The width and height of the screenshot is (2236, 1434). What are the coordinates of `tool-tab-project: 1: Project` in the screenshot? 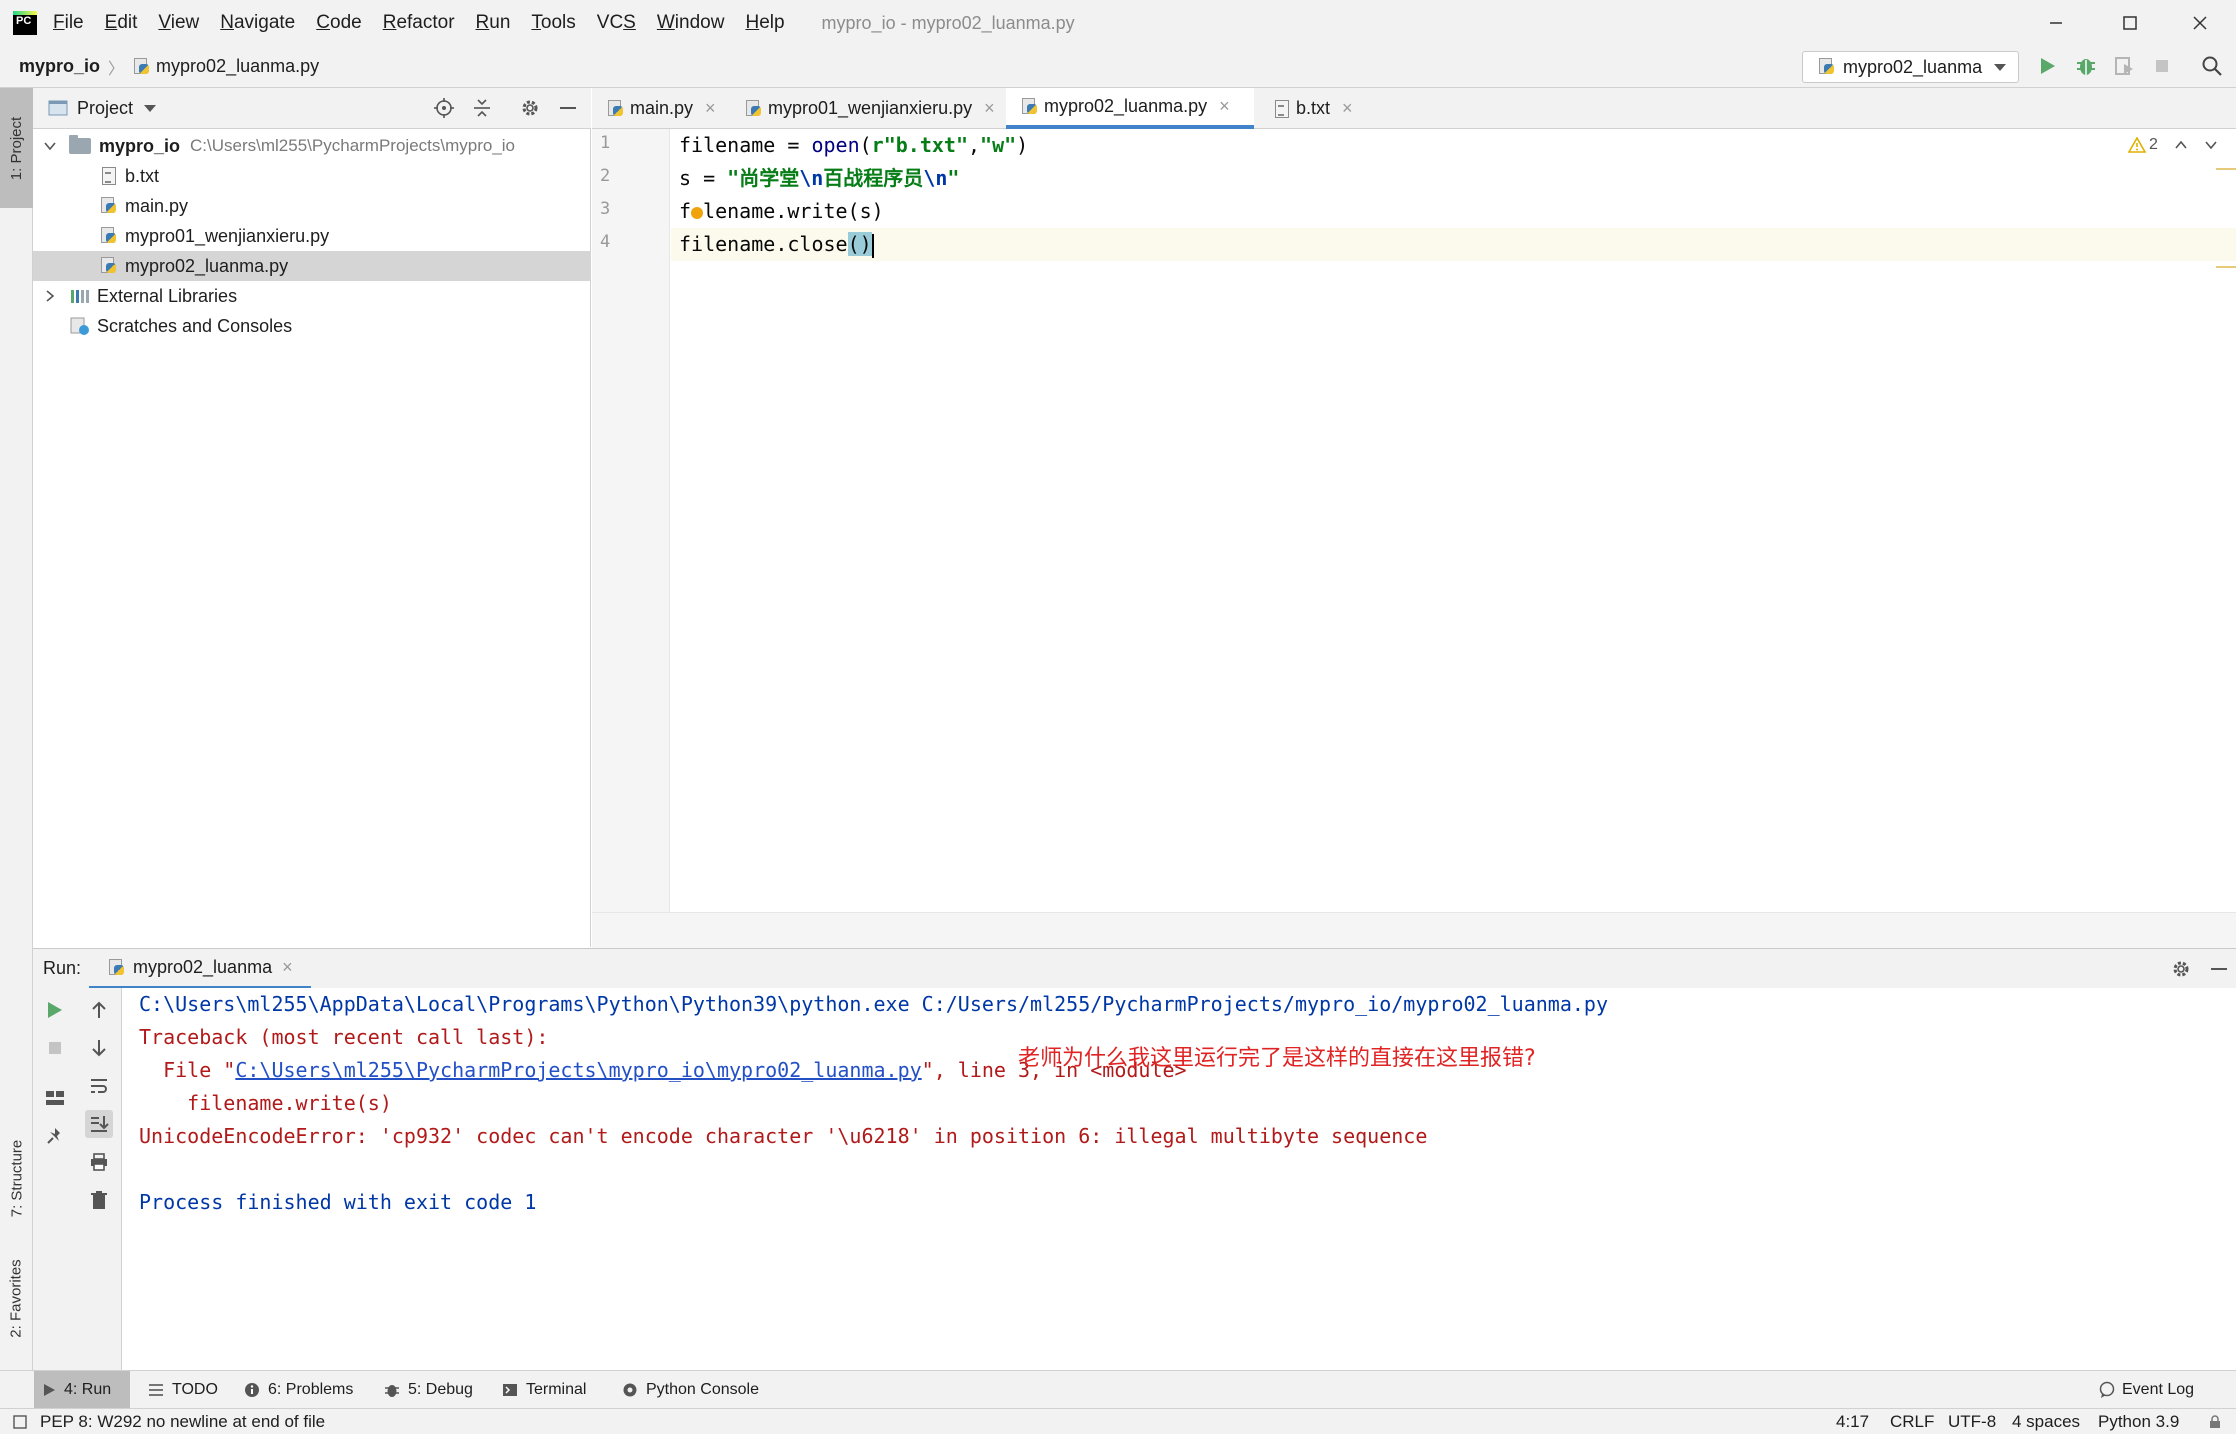 It's located at (16, 148).